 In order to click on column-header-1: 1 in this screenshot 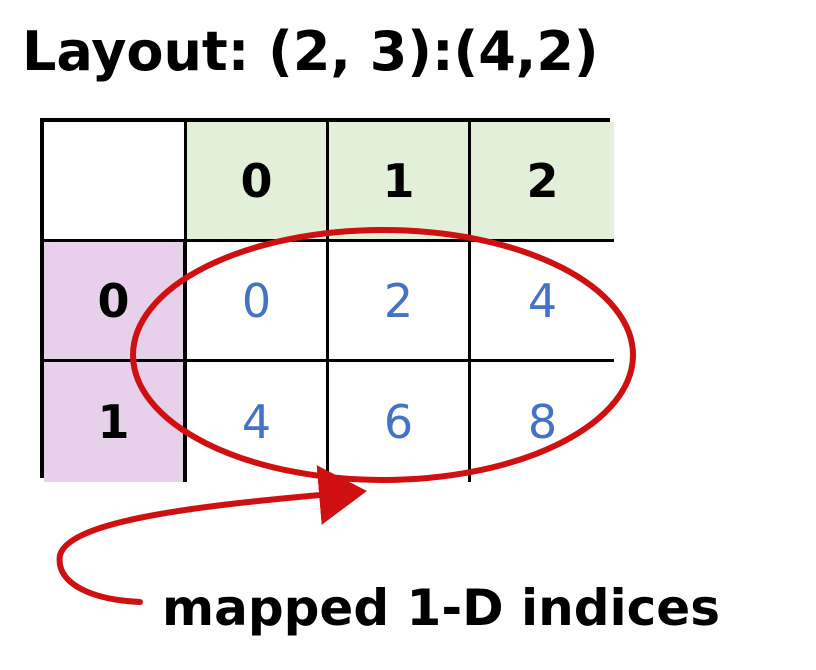, I will do `click(400, 182)`.